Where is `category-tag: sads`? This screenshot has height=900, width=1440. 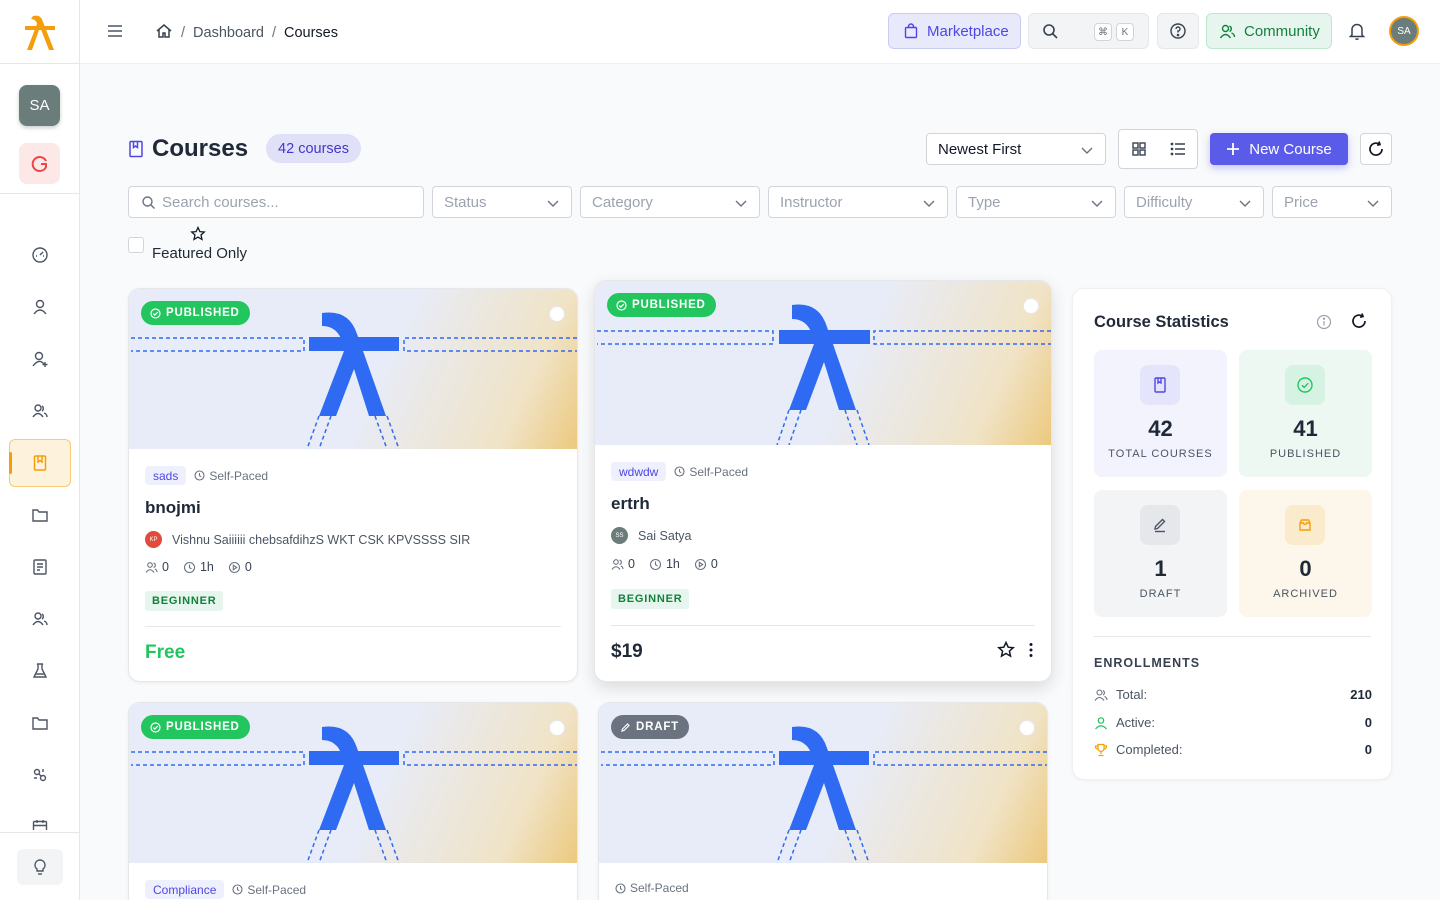 category-tag: sads is located at coordinates (166, 475).